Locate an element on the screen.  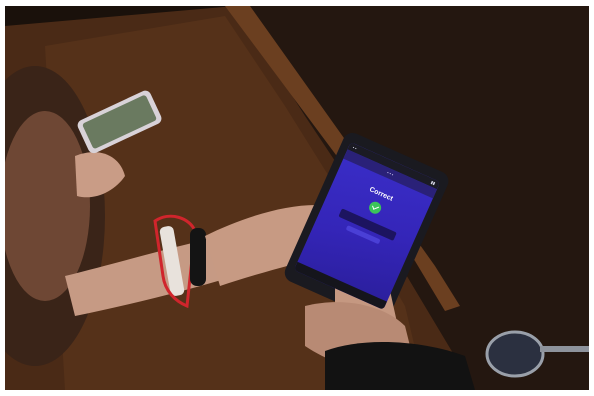
status-right: ▮▮ is located at coordinates (433, 182).